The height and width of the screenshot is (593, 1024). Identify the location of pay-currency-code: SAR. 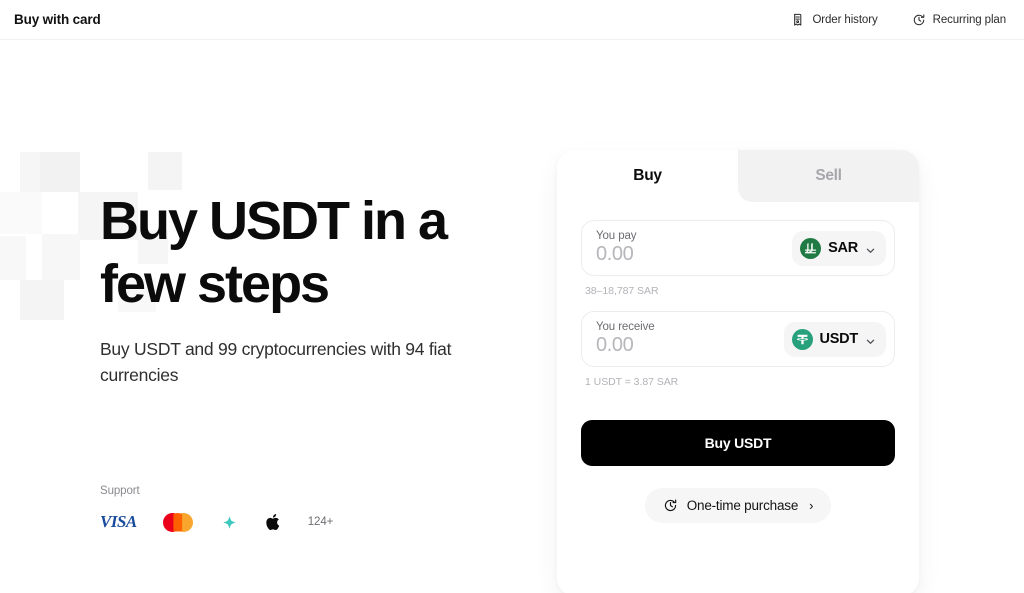
(843, 248).